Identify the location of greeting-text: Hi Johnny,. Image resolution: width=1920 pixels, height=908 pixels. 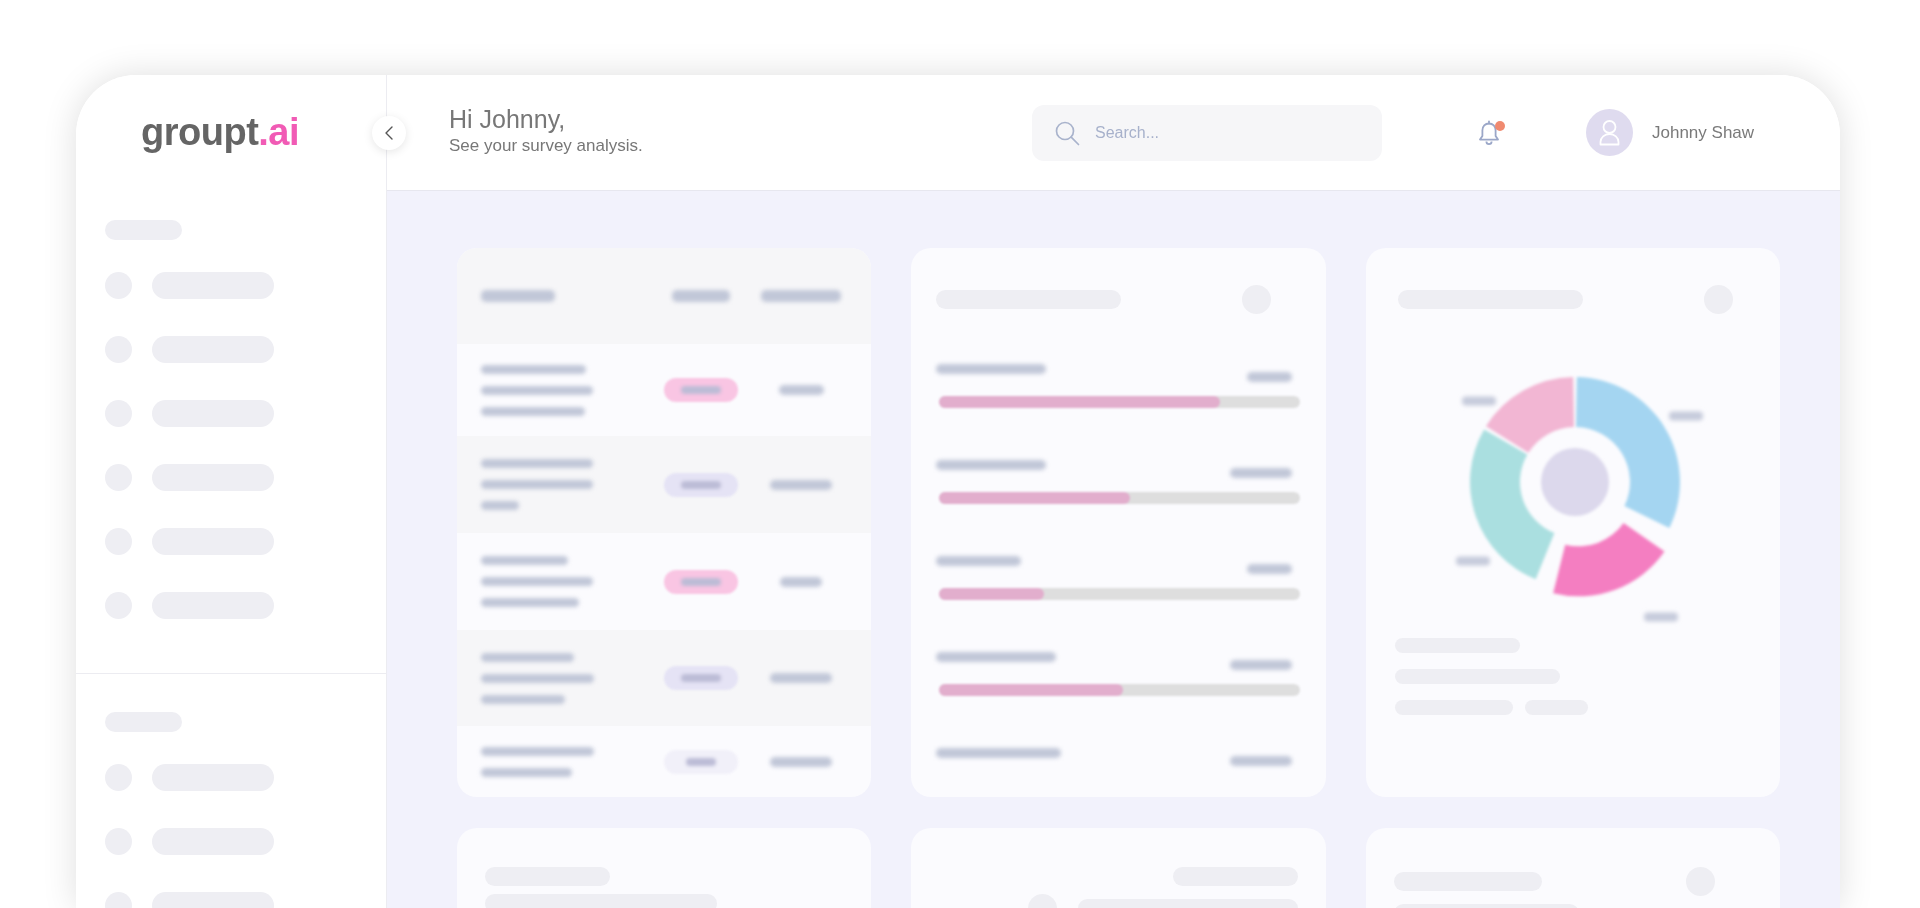
(507, 119).